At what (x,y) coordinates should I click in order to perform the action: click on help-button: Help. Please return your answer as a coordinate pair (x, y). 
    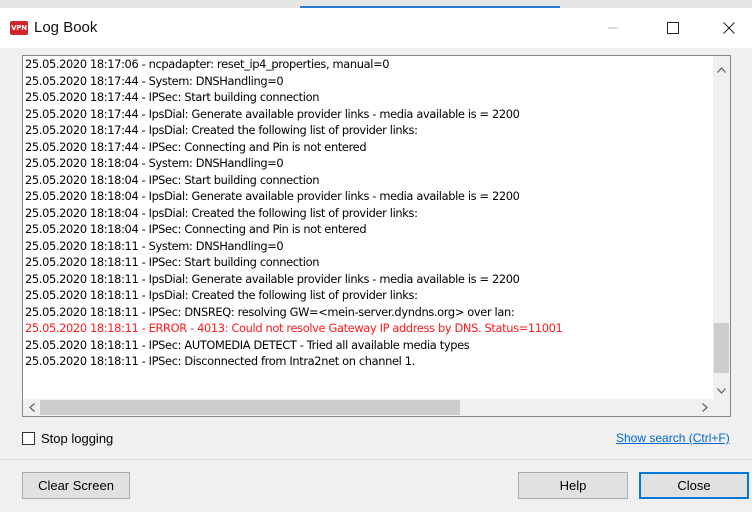
    Looking at the image, I should click on (573, 485).